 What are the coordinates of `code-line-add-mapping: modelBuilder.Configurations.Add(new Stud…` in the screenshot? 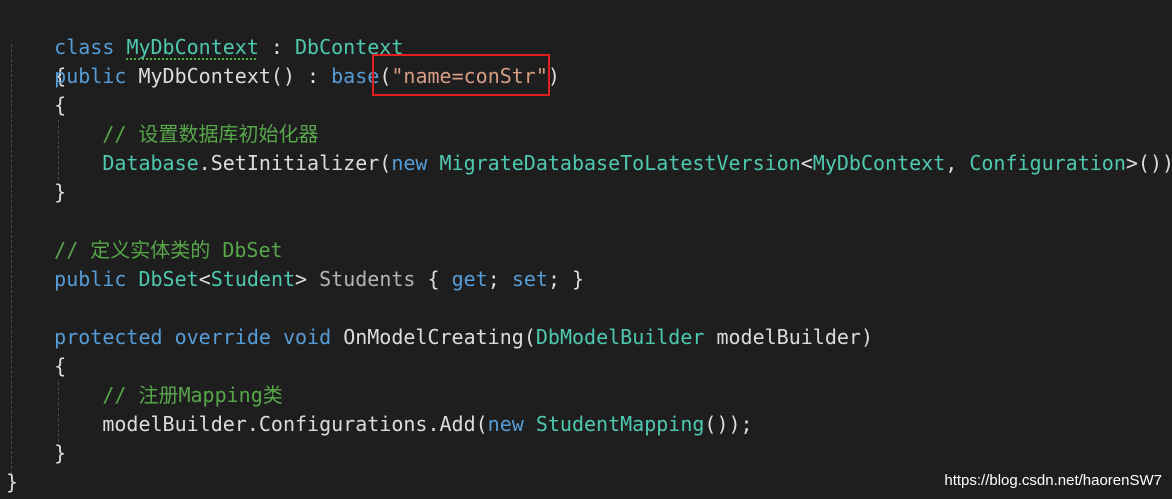 It's located at (379, 424).